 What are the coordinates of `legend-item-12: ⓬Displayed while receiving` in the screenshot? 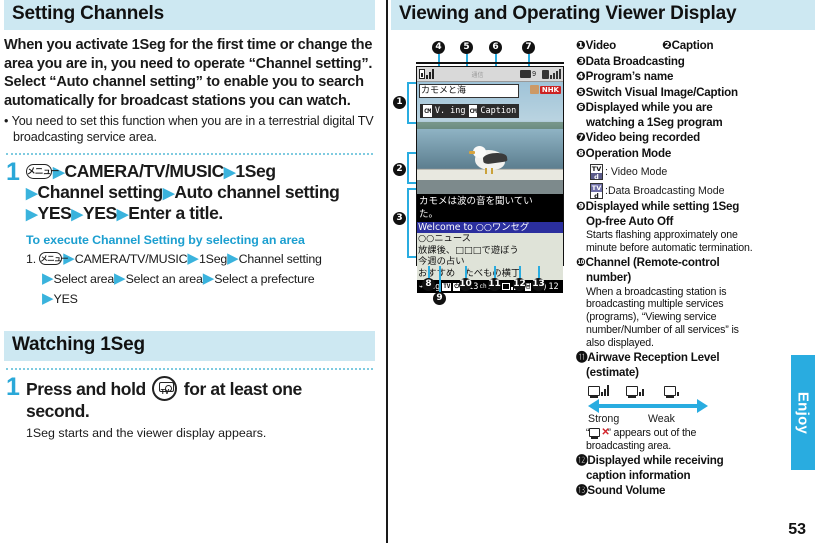 It's located at (650, 460).